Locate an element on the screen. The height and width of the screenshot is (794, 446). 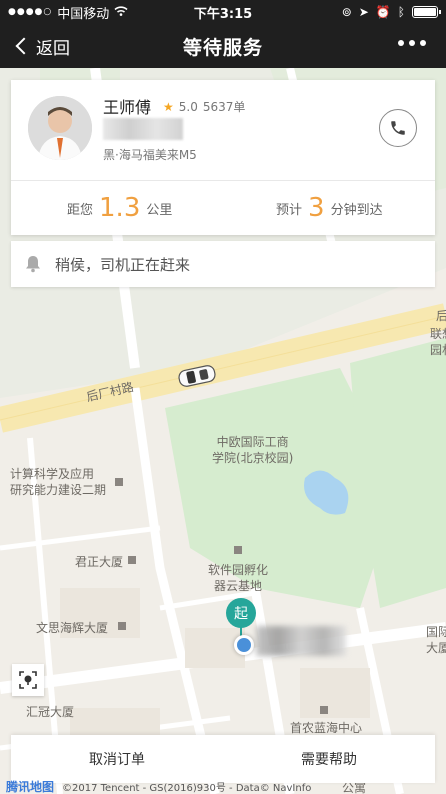
eta-prefix: 预计 is located at coordinates (289, 210).